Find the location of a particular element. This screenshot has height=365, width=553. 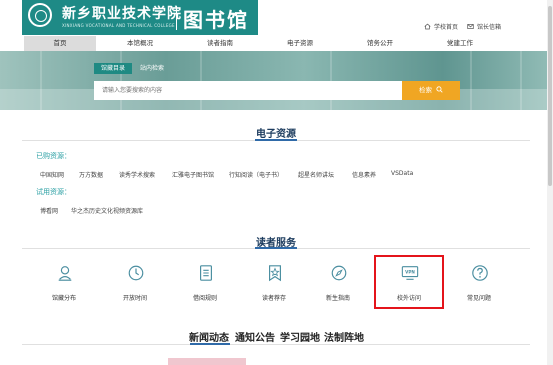

service-label: 校外访问 is located at coordinates (408, 298).